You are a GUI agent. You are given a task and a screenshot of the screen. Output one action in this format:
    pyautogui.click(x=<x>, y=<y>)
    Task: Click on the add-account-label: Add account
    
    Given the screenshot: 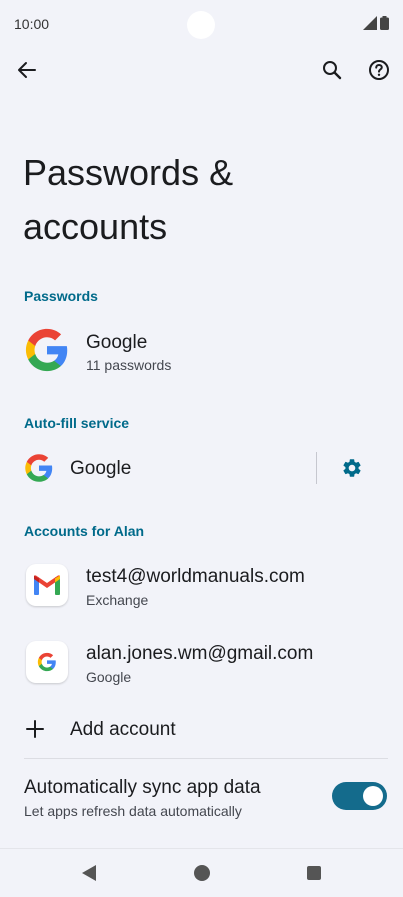 What is the action you would take?
    pyautogui.click(x=123, y=729)
    